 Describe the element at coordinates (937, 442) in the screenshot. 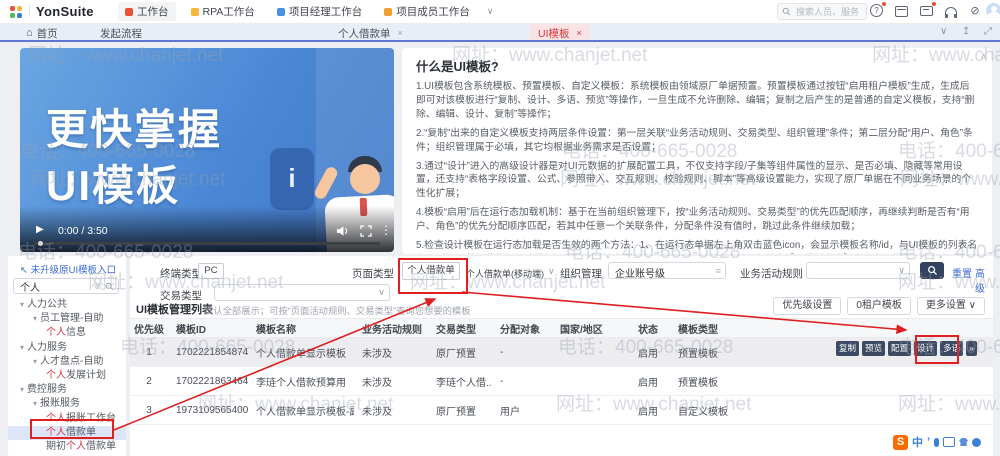

I see `mic-icon` at that location.